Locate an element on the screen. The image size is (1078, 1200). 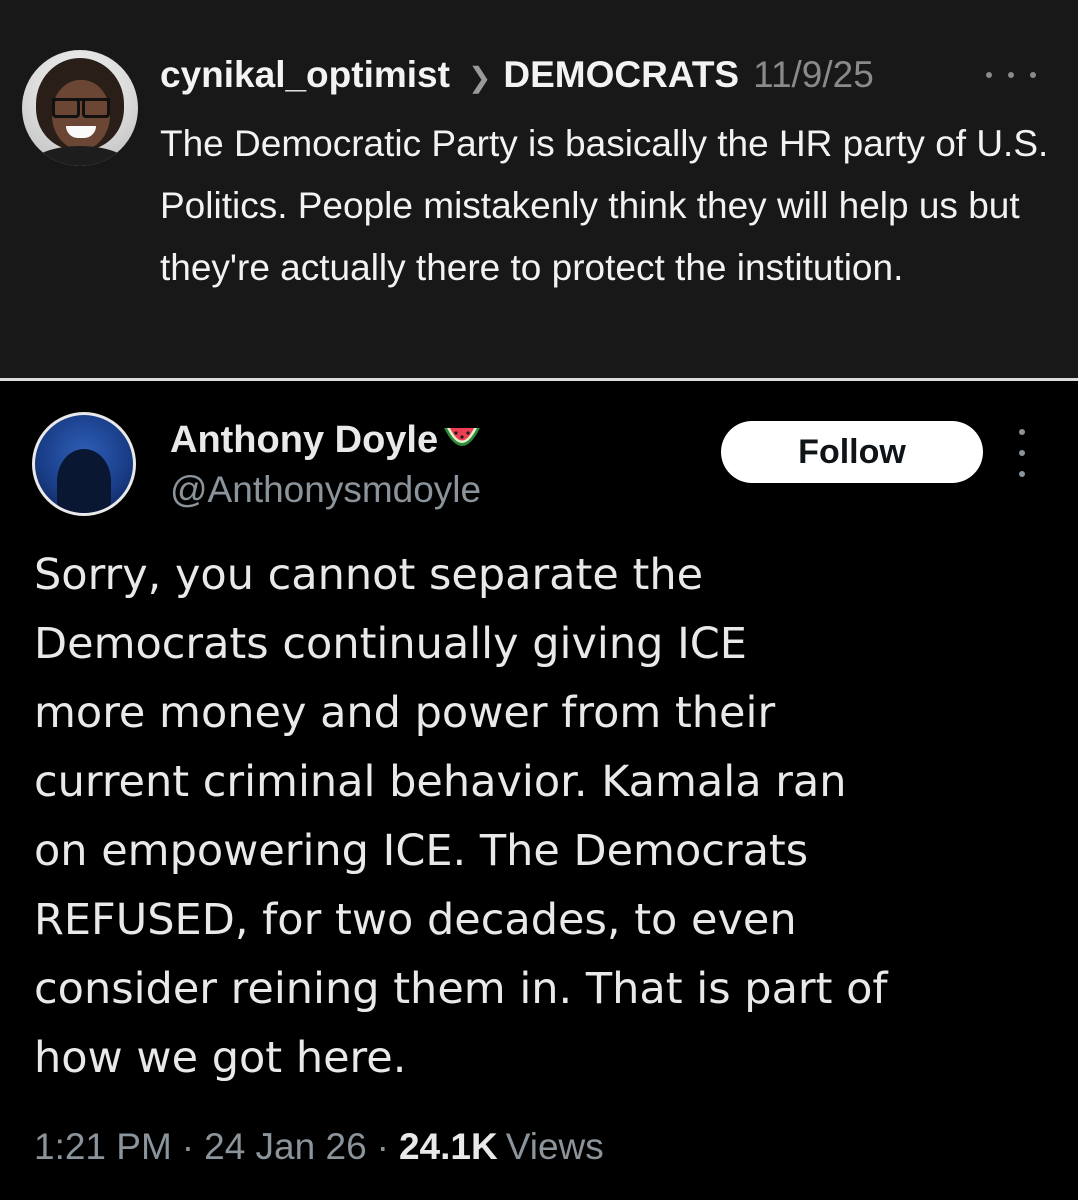
avatar-shirt is located at coordinates (80, 156).